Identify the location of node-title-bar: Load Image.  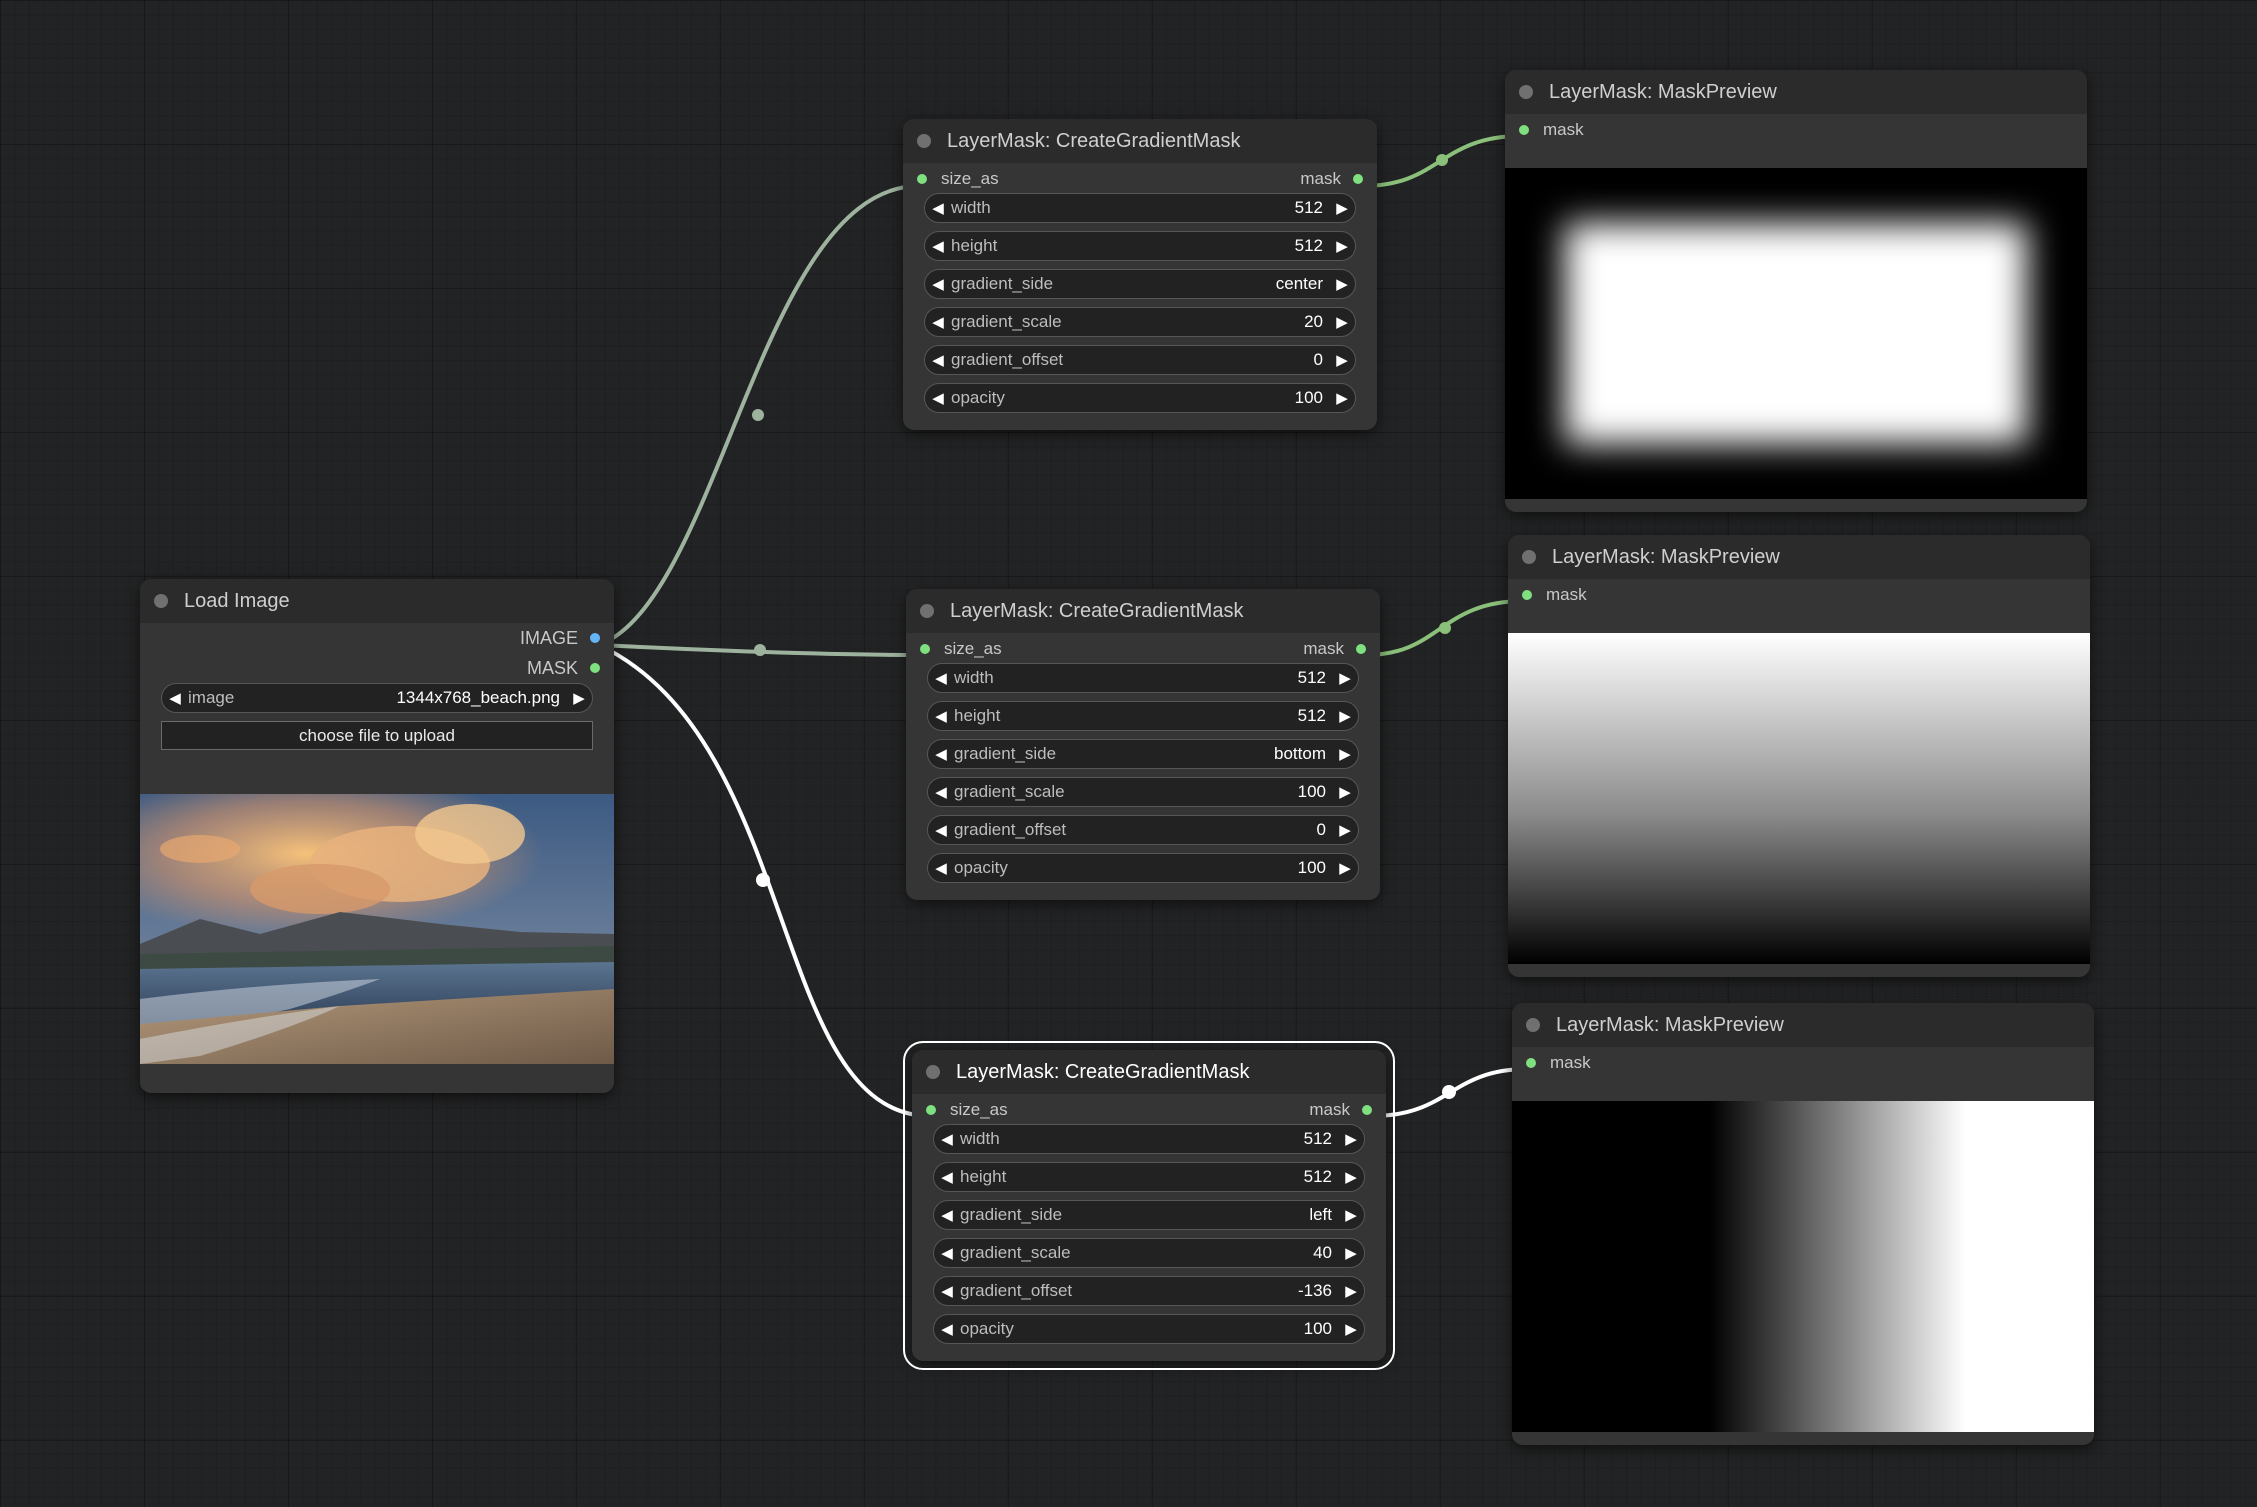
(377, 601).